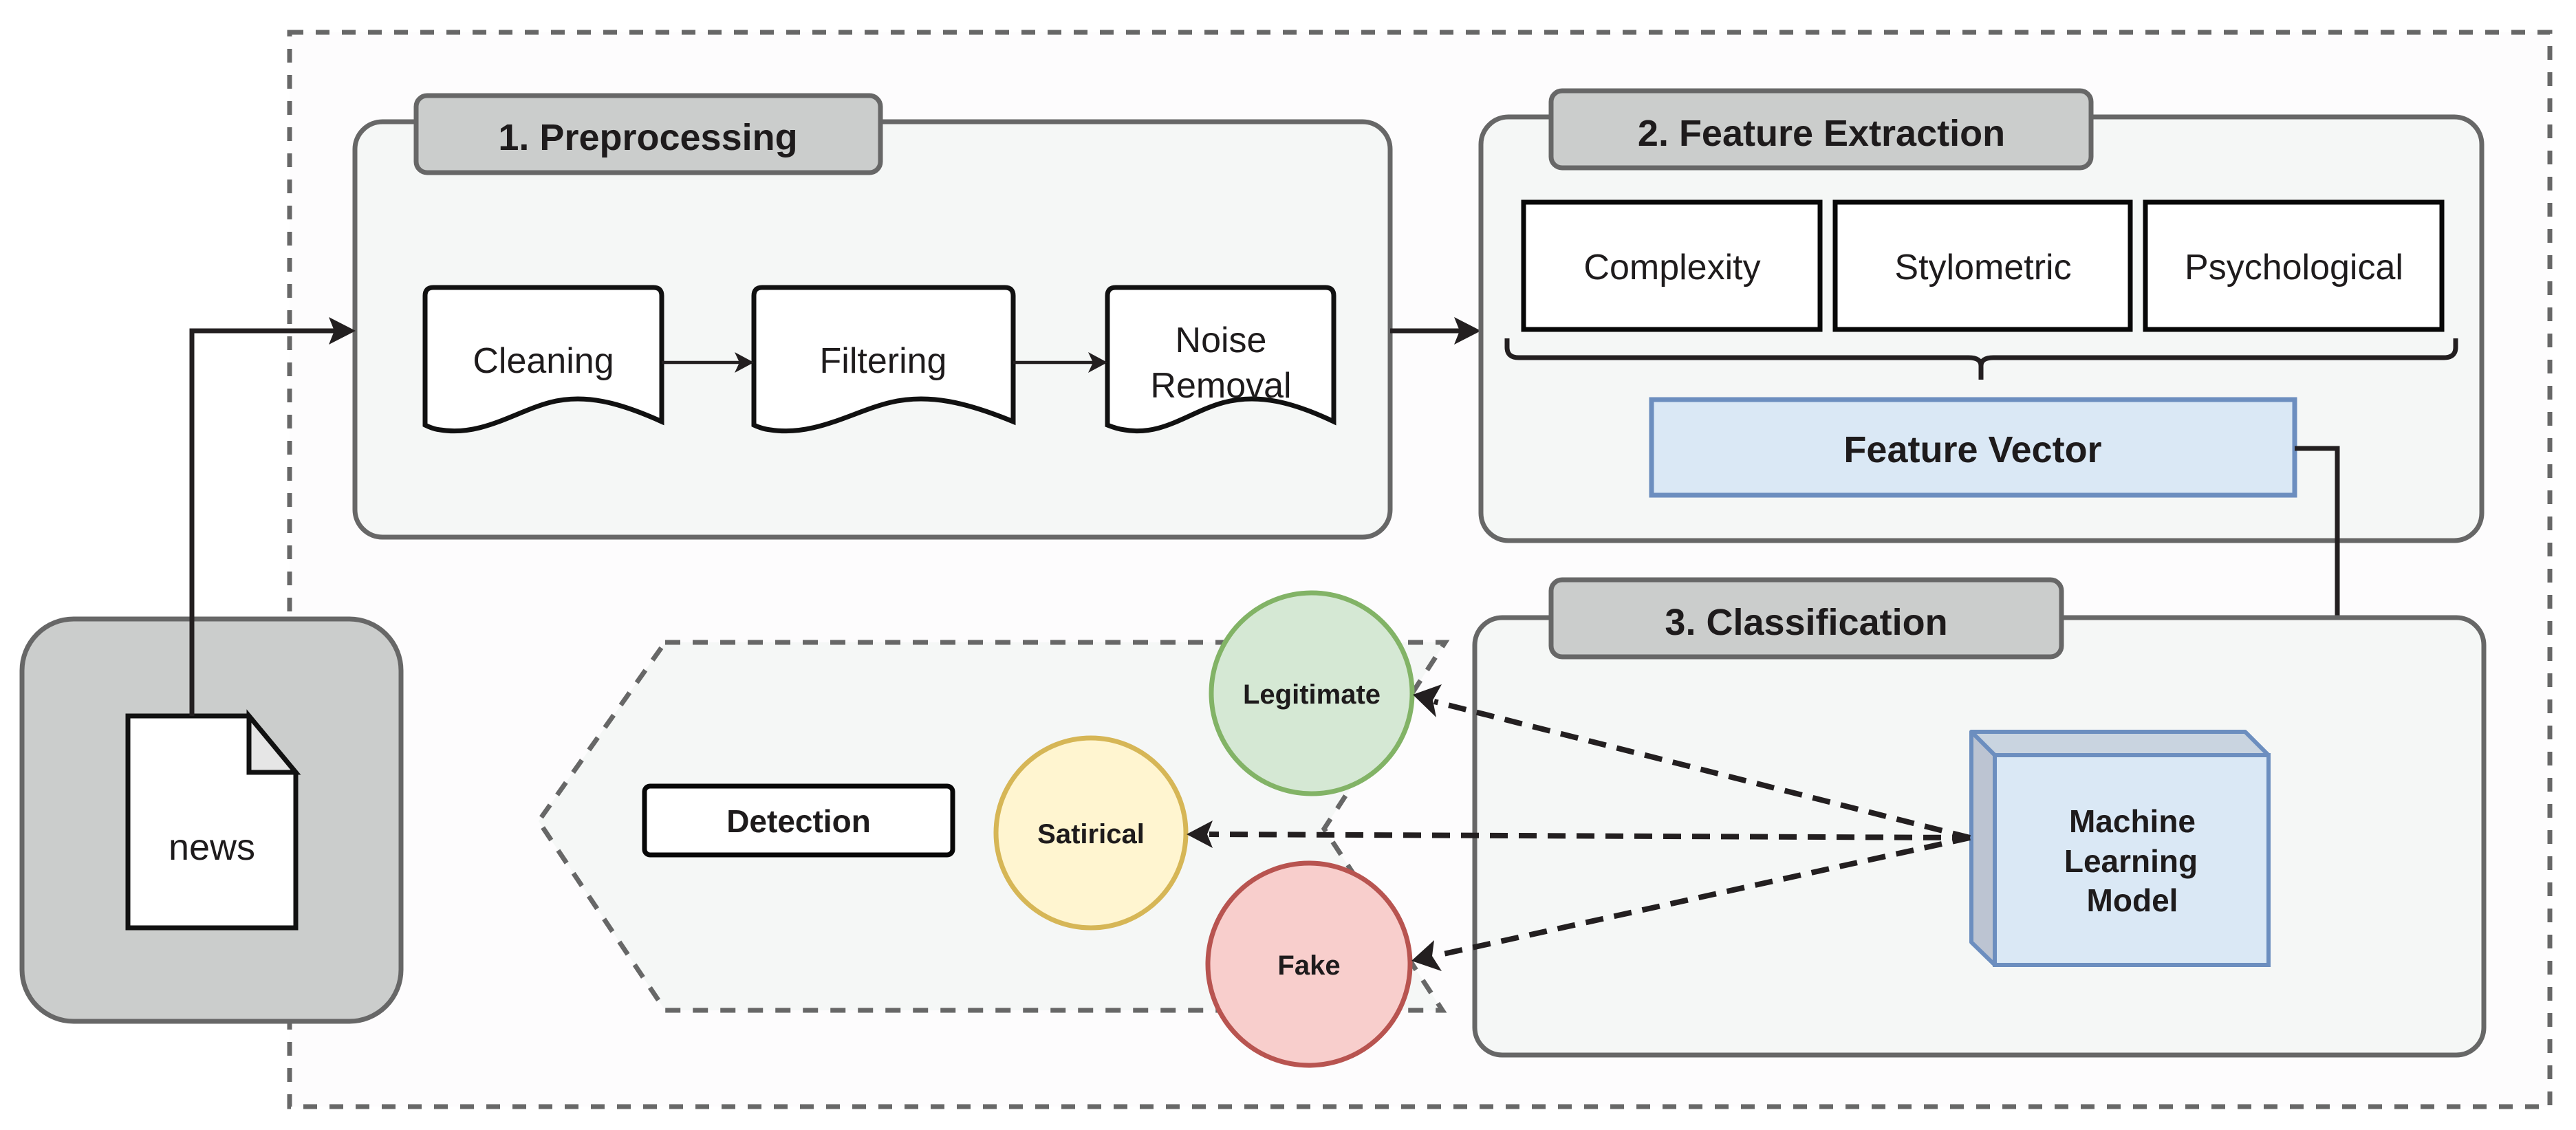 The width and height of the screenshot is (2576, 1130). Describe the element at coordinates (1221, 340) in the screenshot. I see `step-noise-removal-label-line1: Noise` at that location.